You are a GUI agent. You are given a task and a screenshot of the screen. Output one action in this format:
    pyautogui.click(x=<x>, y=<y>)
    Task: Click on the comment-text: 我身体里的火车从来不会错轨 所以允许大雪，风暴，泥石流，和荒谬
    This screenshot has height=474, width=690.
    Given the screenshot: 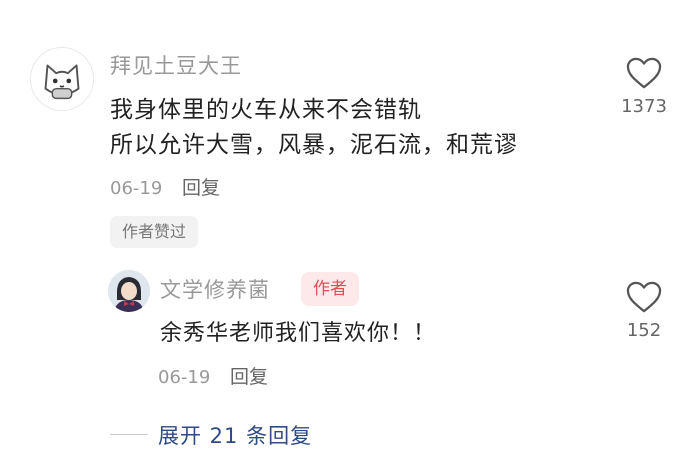 What is the action you would take?
    pyautogui.click(x=314, y=128)
    